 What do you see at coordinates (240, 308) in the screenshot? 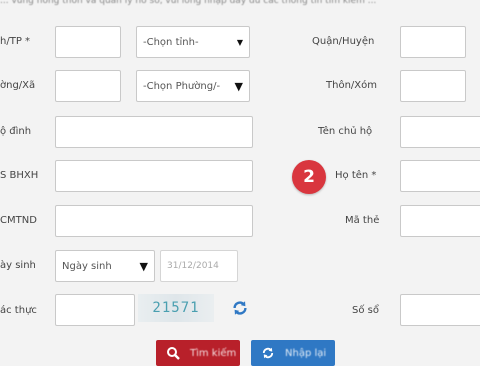
I see `captcha-refresh-icon` at bounding box center [240, 308].